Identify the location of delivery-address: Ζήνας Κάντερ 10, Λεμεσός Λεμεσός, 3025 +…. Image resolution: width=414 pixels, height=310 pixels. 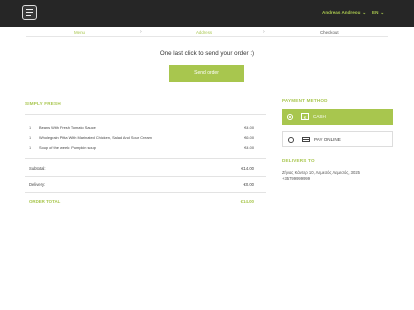
(321, 176).